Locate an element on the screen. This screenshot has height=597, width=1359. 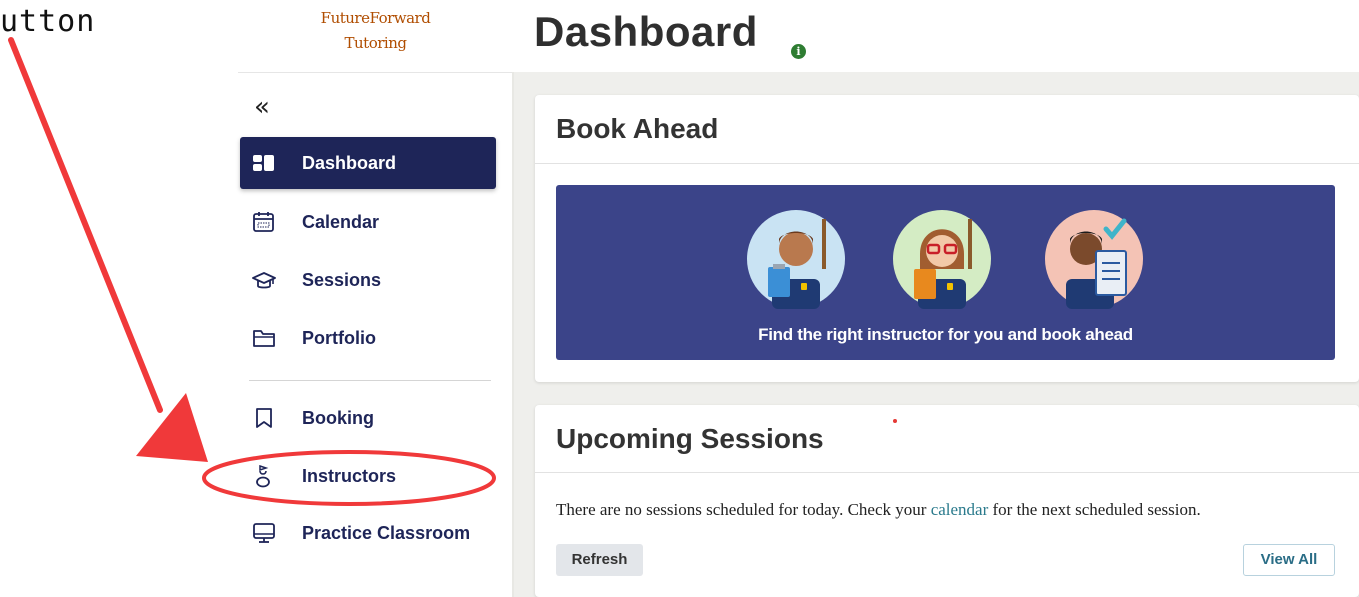
sidebar-item-label: Portfolio is located at coordinates (339, 338).